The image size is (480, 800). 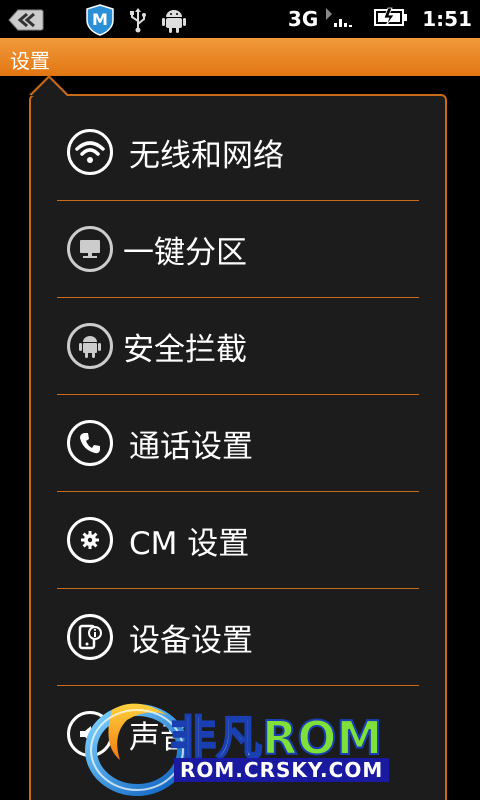 I want to click on watermark-brand-cn: 非凡, so click(x=216, y=738).